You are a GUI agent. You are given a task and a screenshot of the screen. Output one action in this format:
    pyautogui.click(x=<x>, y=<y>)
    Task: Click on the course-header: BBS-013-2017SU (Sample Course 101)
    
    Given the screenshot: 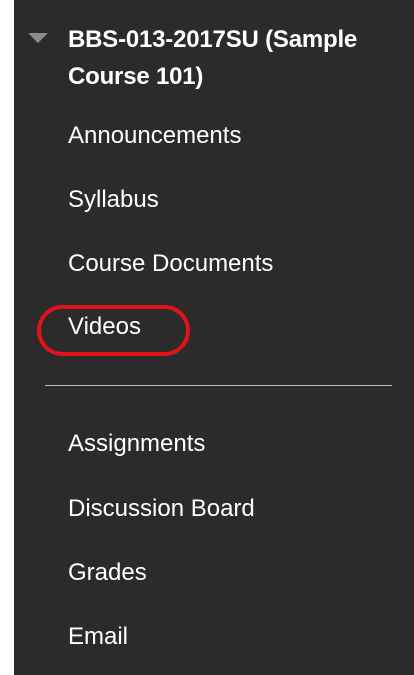 What is the action you would take?
    pyautogui.click(x=214, y=58)
    